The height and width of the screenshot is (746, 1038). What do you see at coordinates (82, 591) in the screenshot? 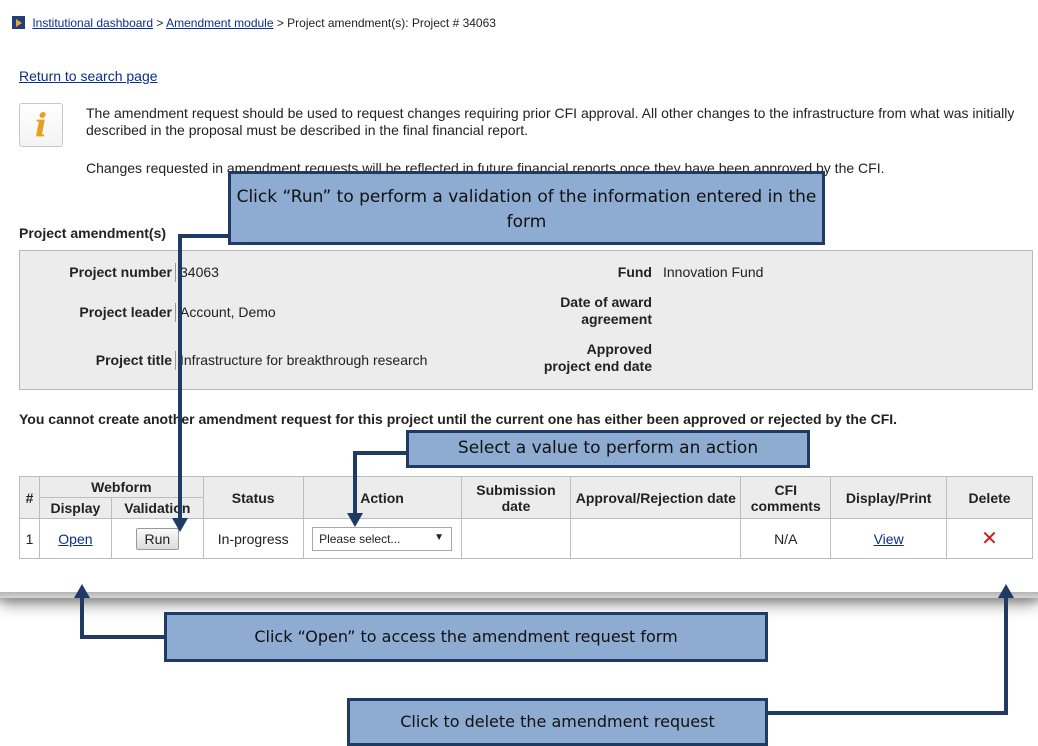
I see `arrow-to-open-icon` at bounding box center [82, 591].